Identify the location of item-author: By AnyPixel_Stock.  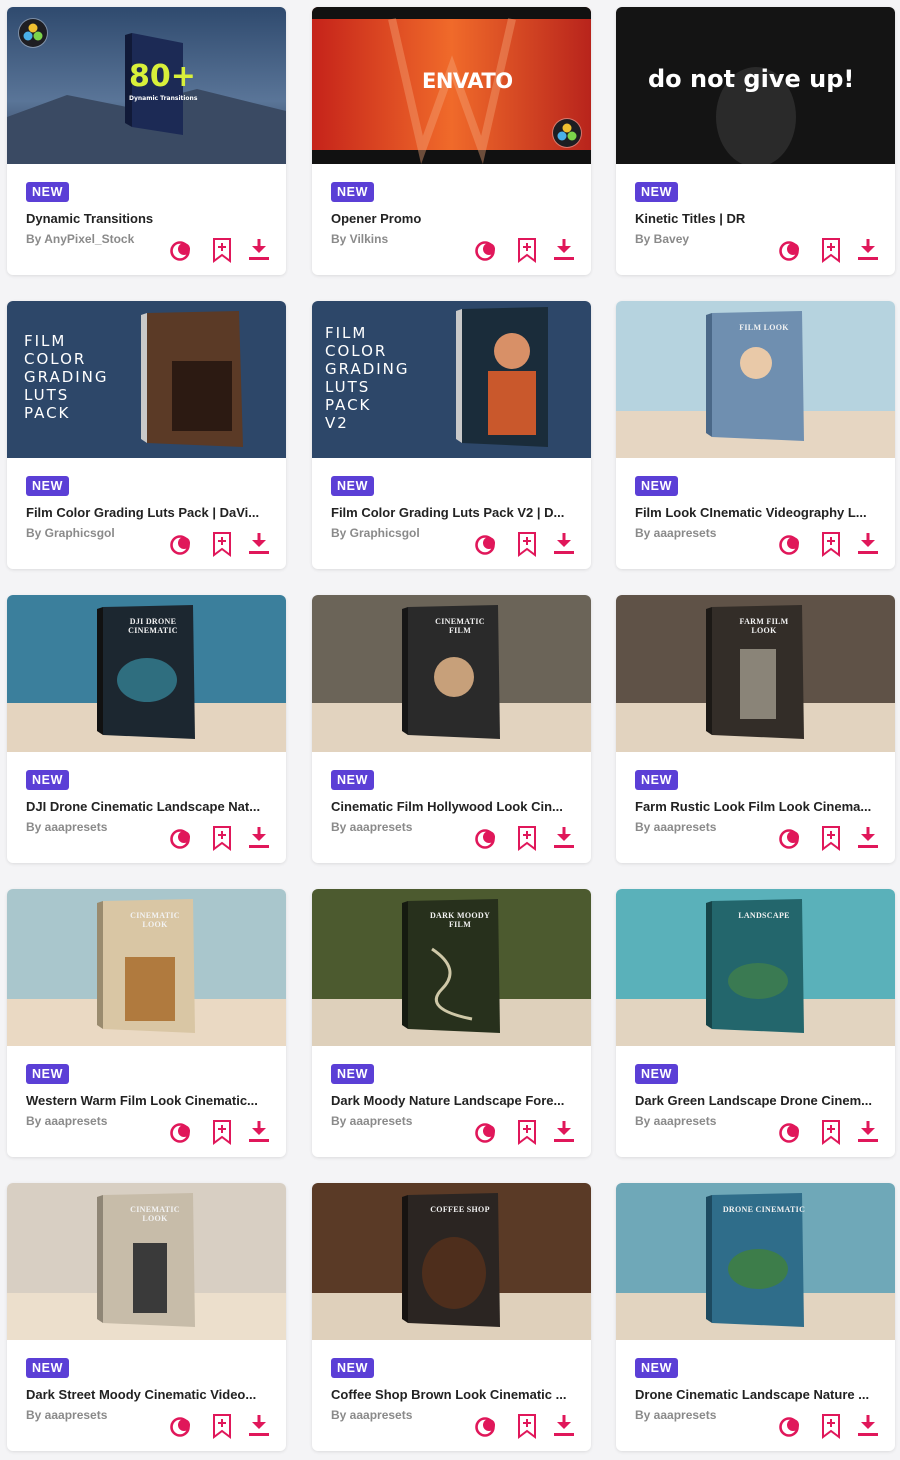
(96, 239).